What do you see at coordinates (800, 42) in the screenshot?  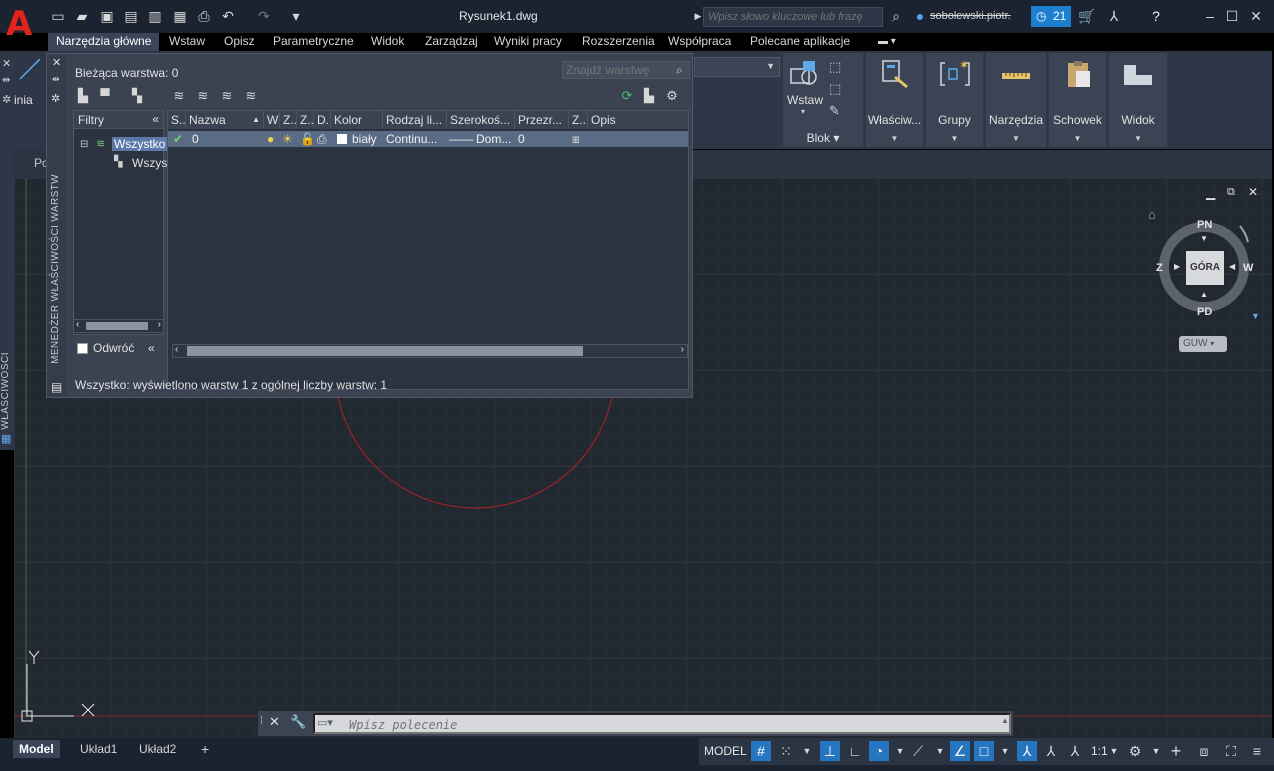 I see `tab-featured-apps: Polecane aplikacje` at bounding box center [800, 42].